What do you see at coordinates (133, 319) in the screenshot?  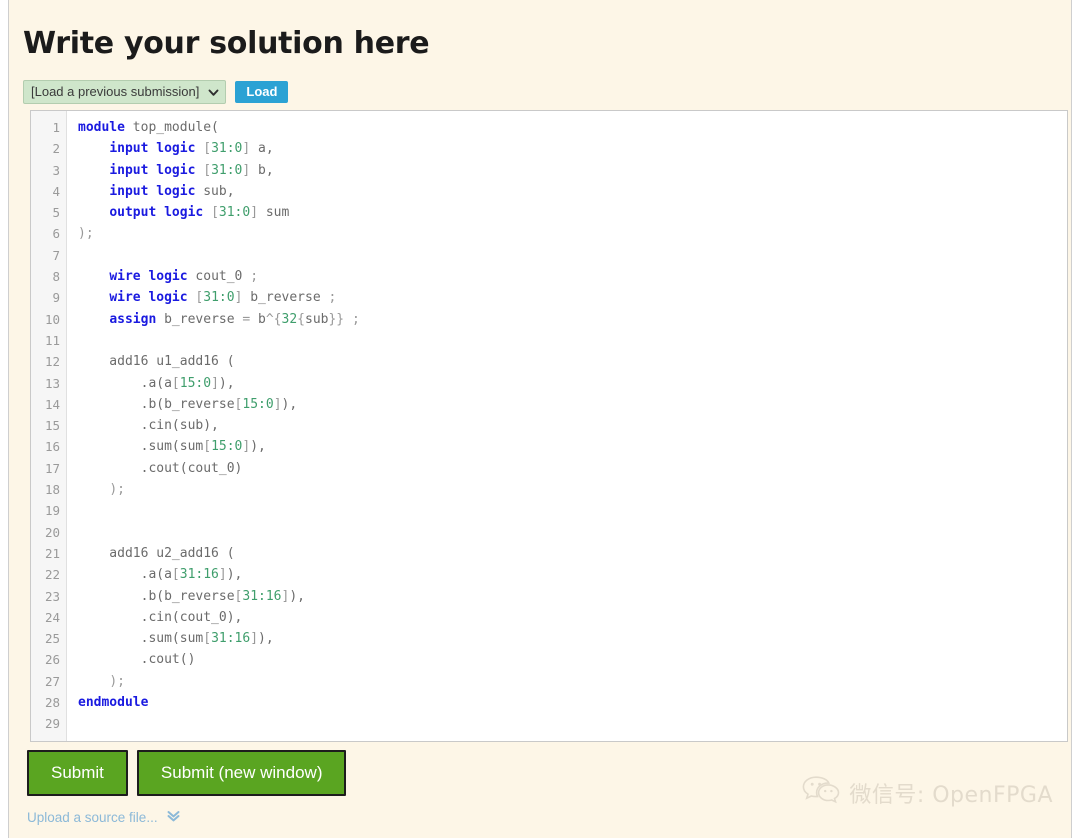 I see `code-token: assign` at bounding box center [133, 319].